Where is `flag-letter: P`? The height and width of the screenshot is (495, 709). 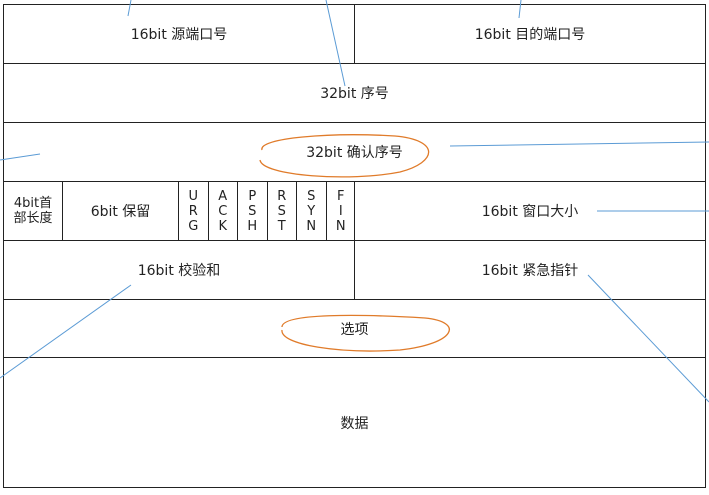 flag-letter: P is located at coordinates (252, 196).